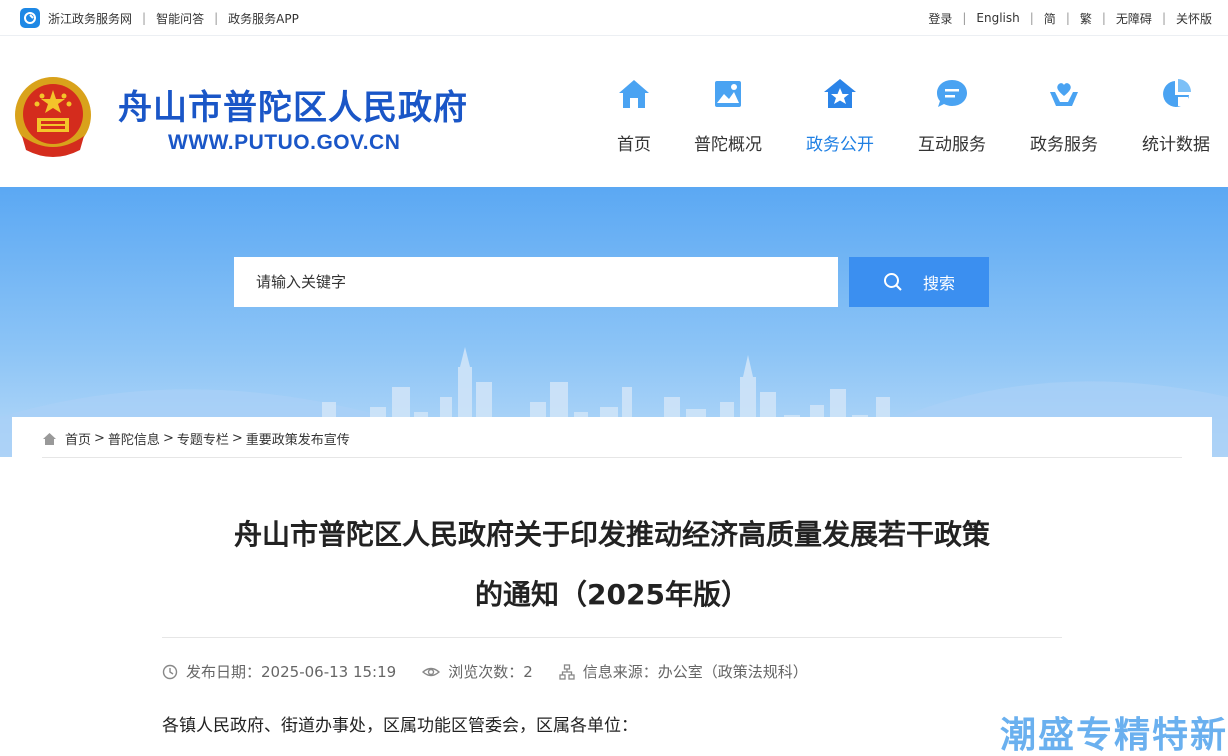 This screenshot has height=756, width=1228. I want to click on login-link: 登录, so click(940, 18).